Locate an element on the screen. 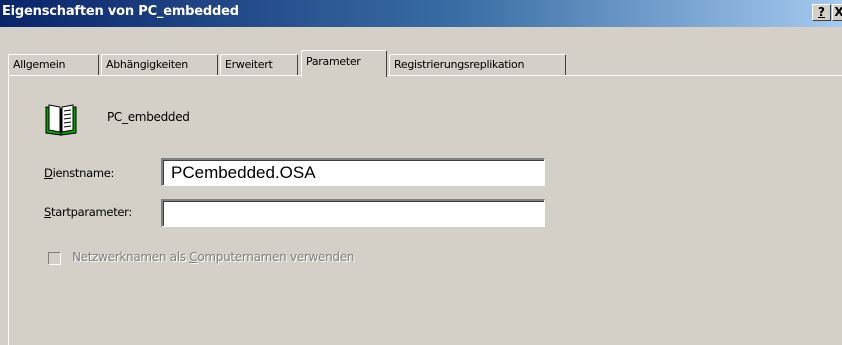  tab-abhaengigkeiten: Abhängigkeiten is located at coordinates (159, 64).